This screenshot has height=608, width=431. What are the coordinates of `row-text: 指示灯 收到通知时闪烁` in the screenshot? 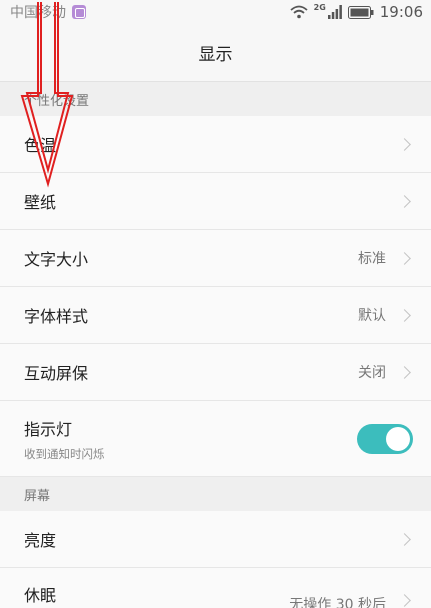 It's located at (190, 439).